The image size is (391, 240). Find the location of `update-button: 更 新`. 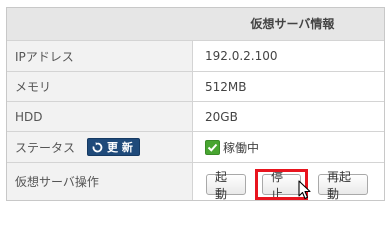

update-button: 更 新 is located at coordinates (113, 147).